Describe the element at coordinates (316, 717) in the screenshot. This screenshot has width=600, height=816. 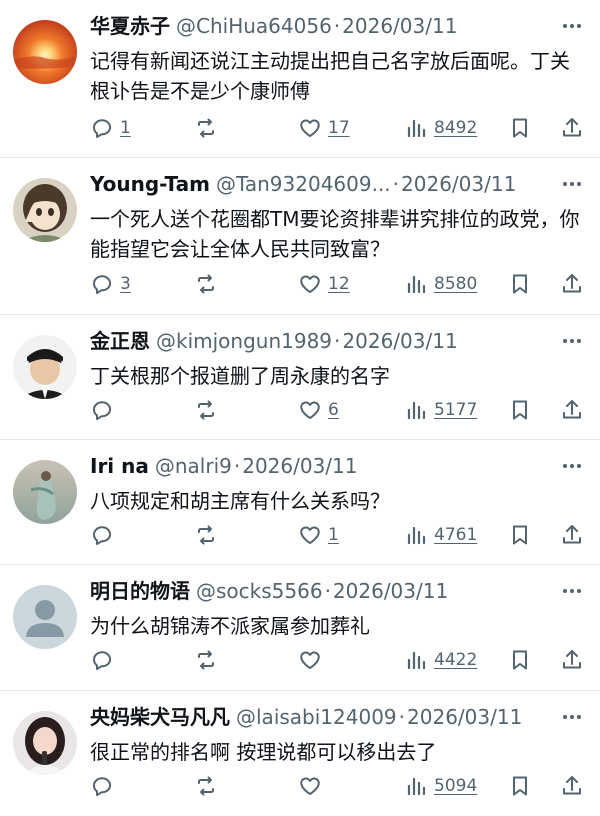
I see `user-handle: @laisabi124009` at that location.